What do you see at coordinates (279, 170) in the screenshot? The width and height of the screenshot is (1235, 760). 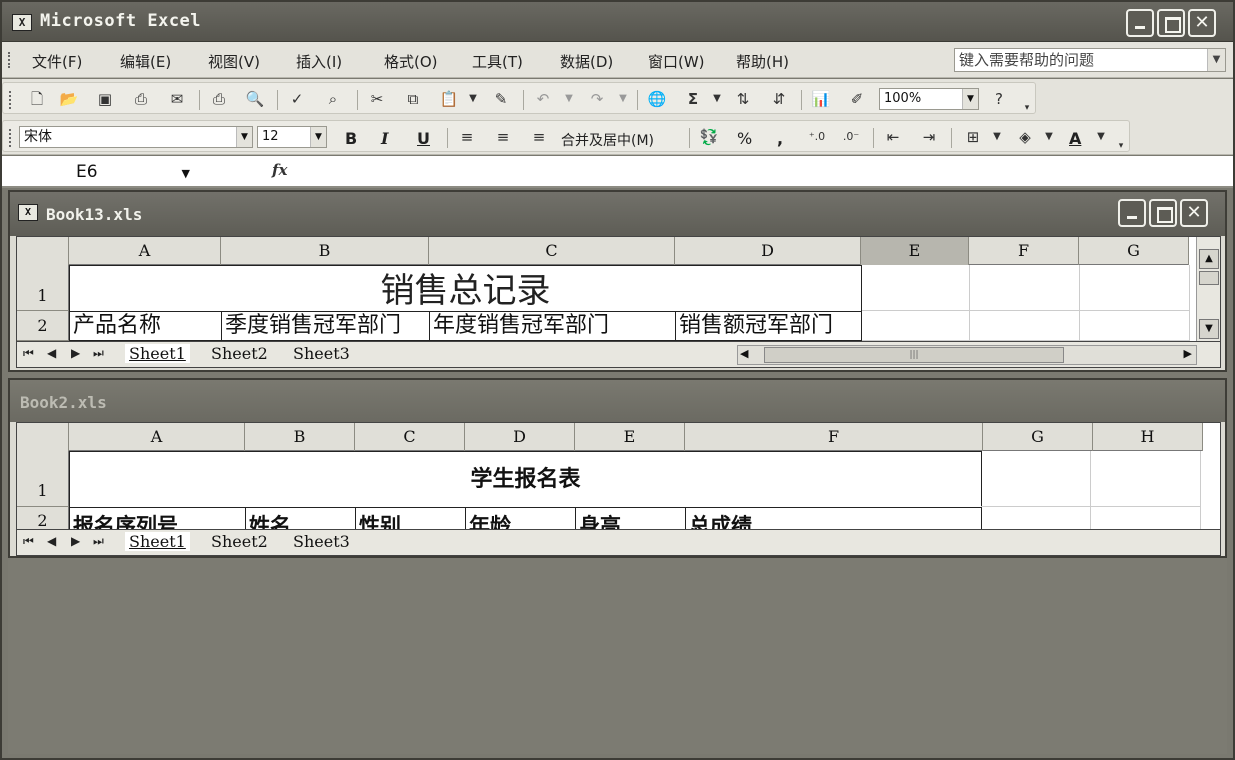 I see `insert-function-icon: fx` at bounding box center [279, 170].